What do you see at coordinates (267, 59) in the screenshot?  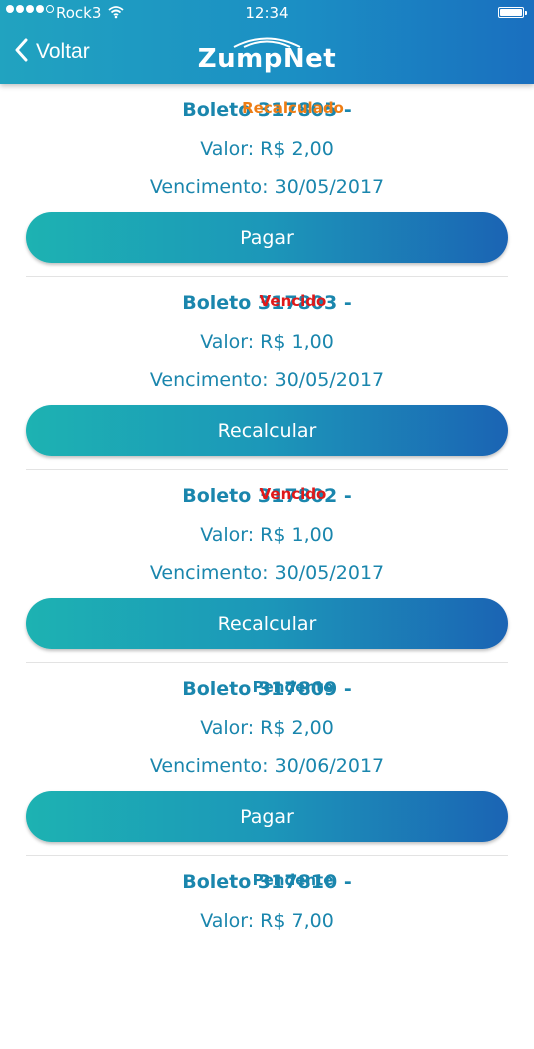 I see `logo-text: ZumpNet` at bounding box center [267, 59].